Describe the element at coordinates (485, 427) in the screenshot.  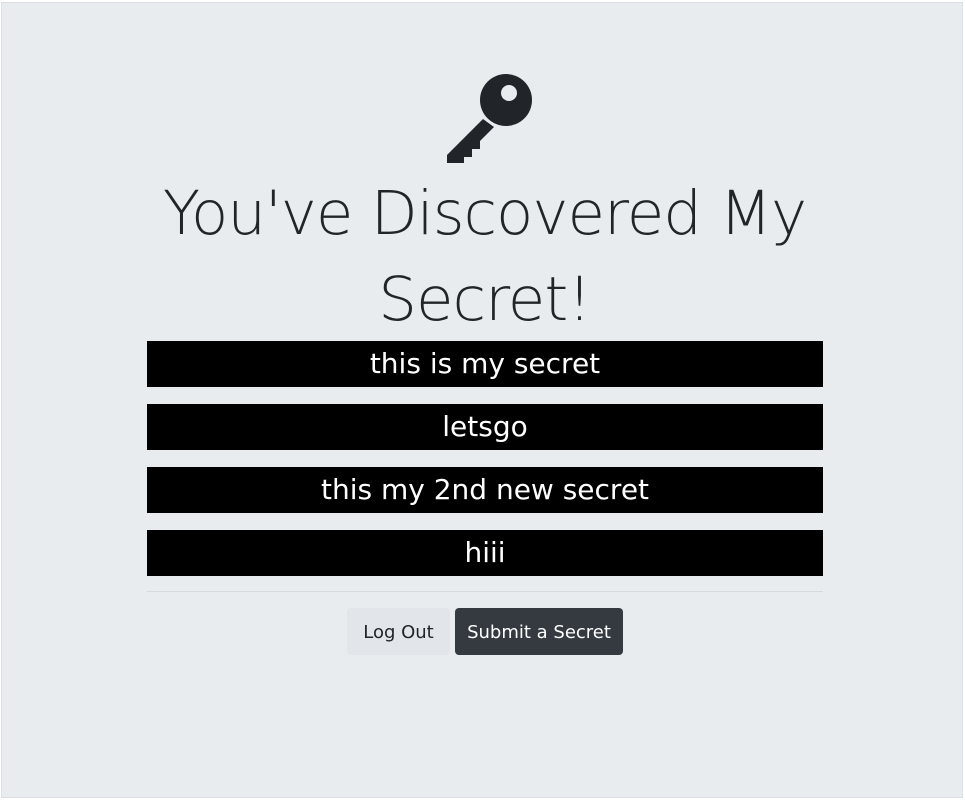
I see `secret-item: letsgo` at that location.